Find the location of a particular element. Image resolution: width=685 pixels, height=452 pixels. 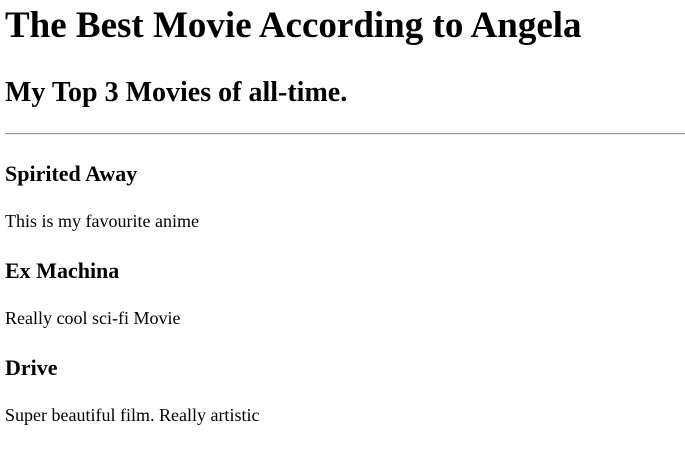

page-subtitle: My Top 3 Movies of all-time. is located at coordinates (176, 92).